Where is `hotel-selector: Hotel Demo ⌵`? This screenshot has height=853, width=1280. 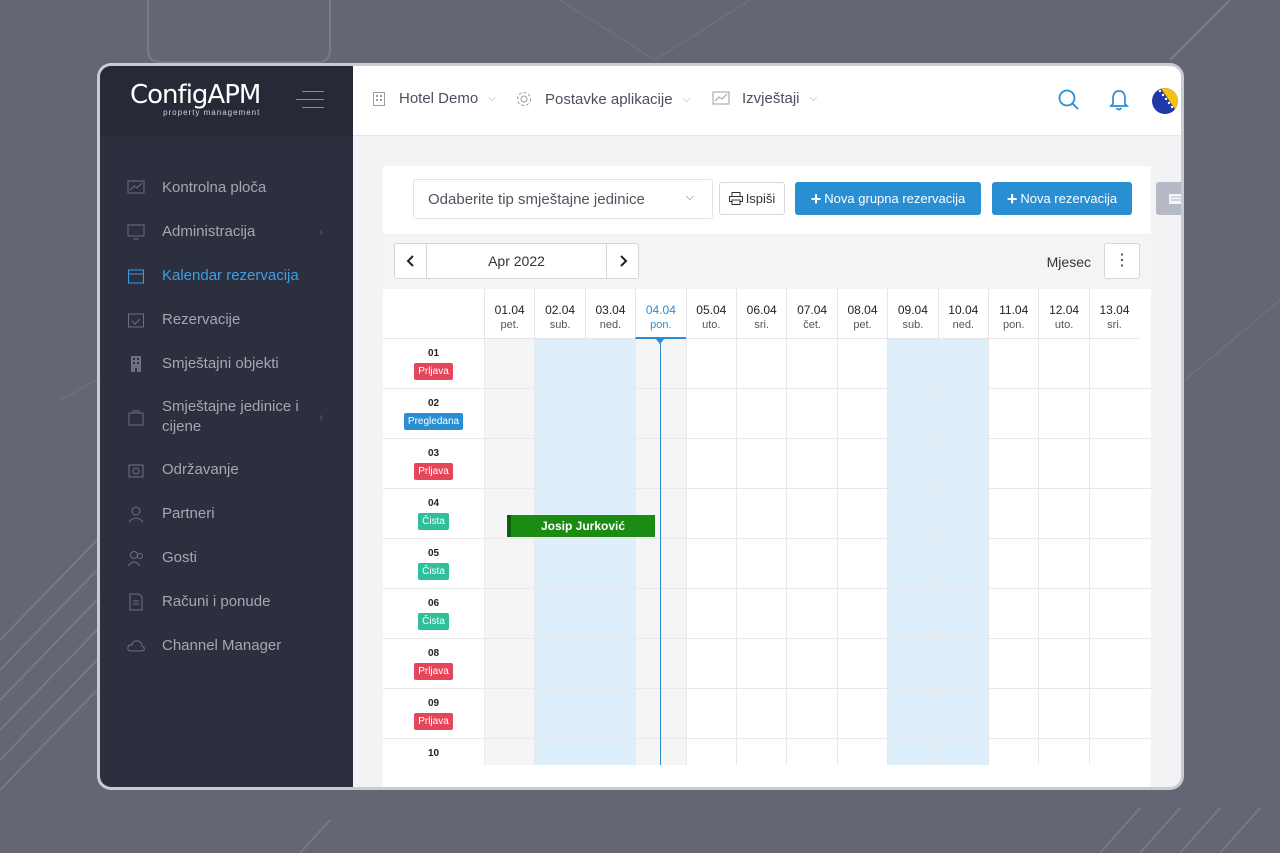 hotel-selector: Hotel Demo ⌵ is located at coordinates (433, 98).